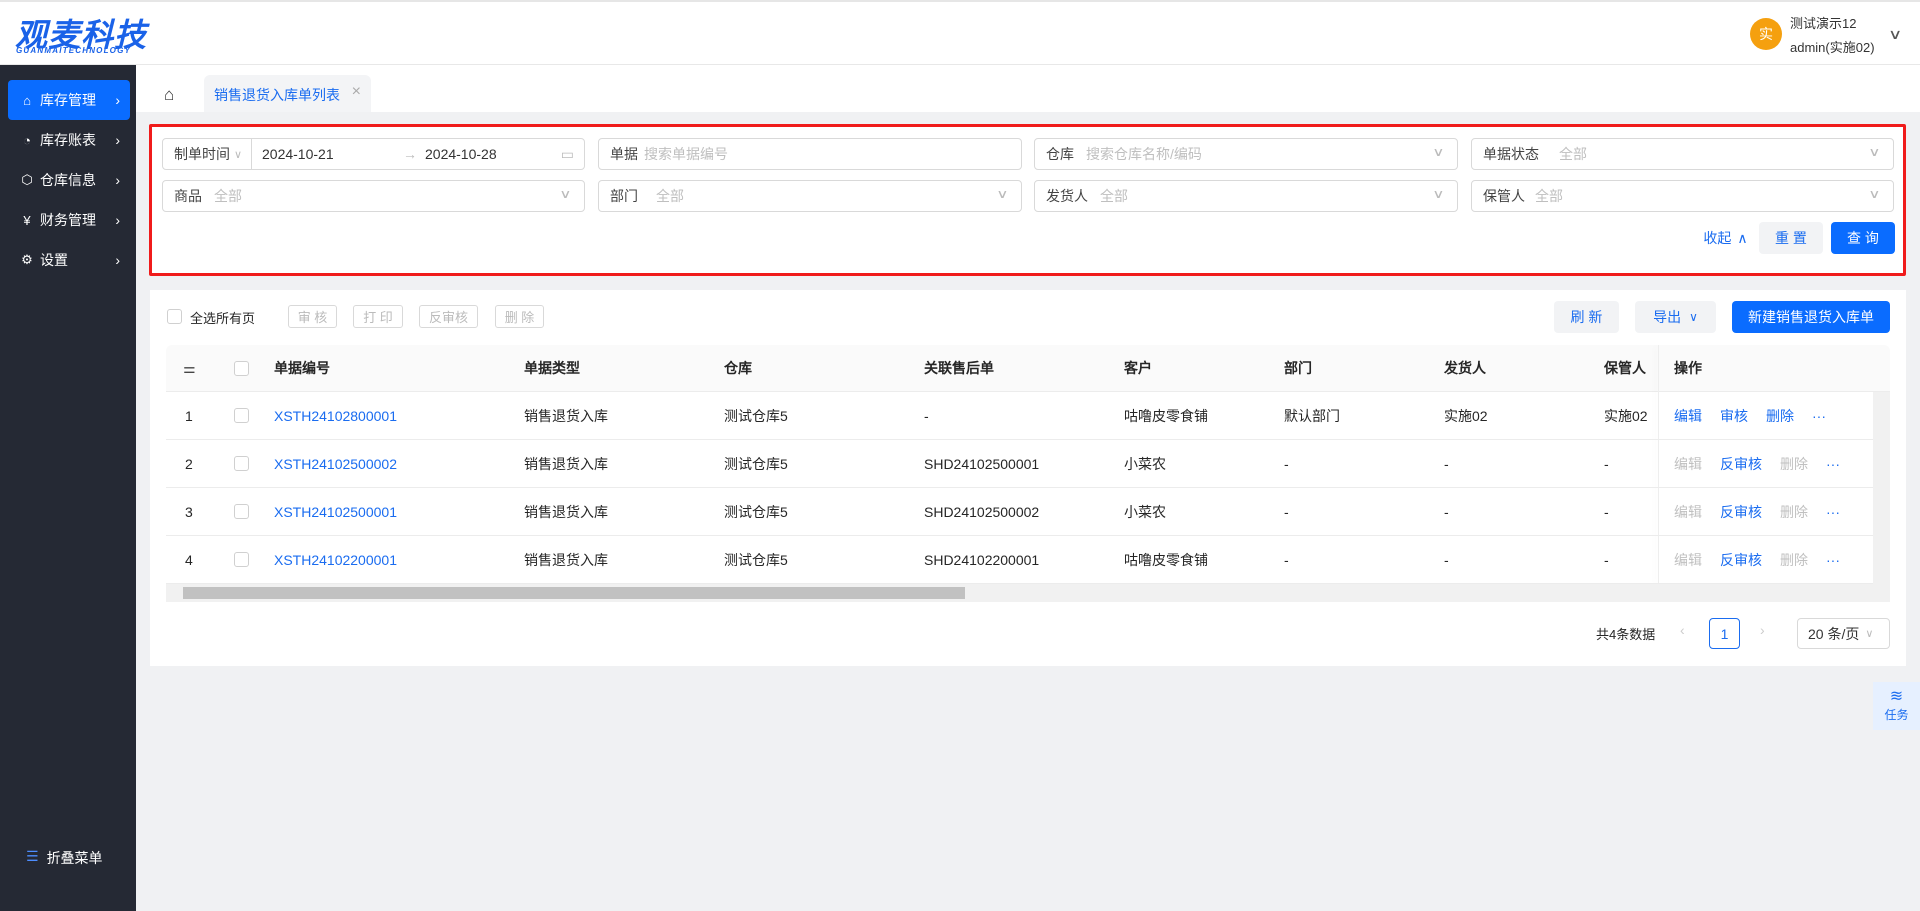  I want to click on status-label: 单据状态, so click(1511, 154).